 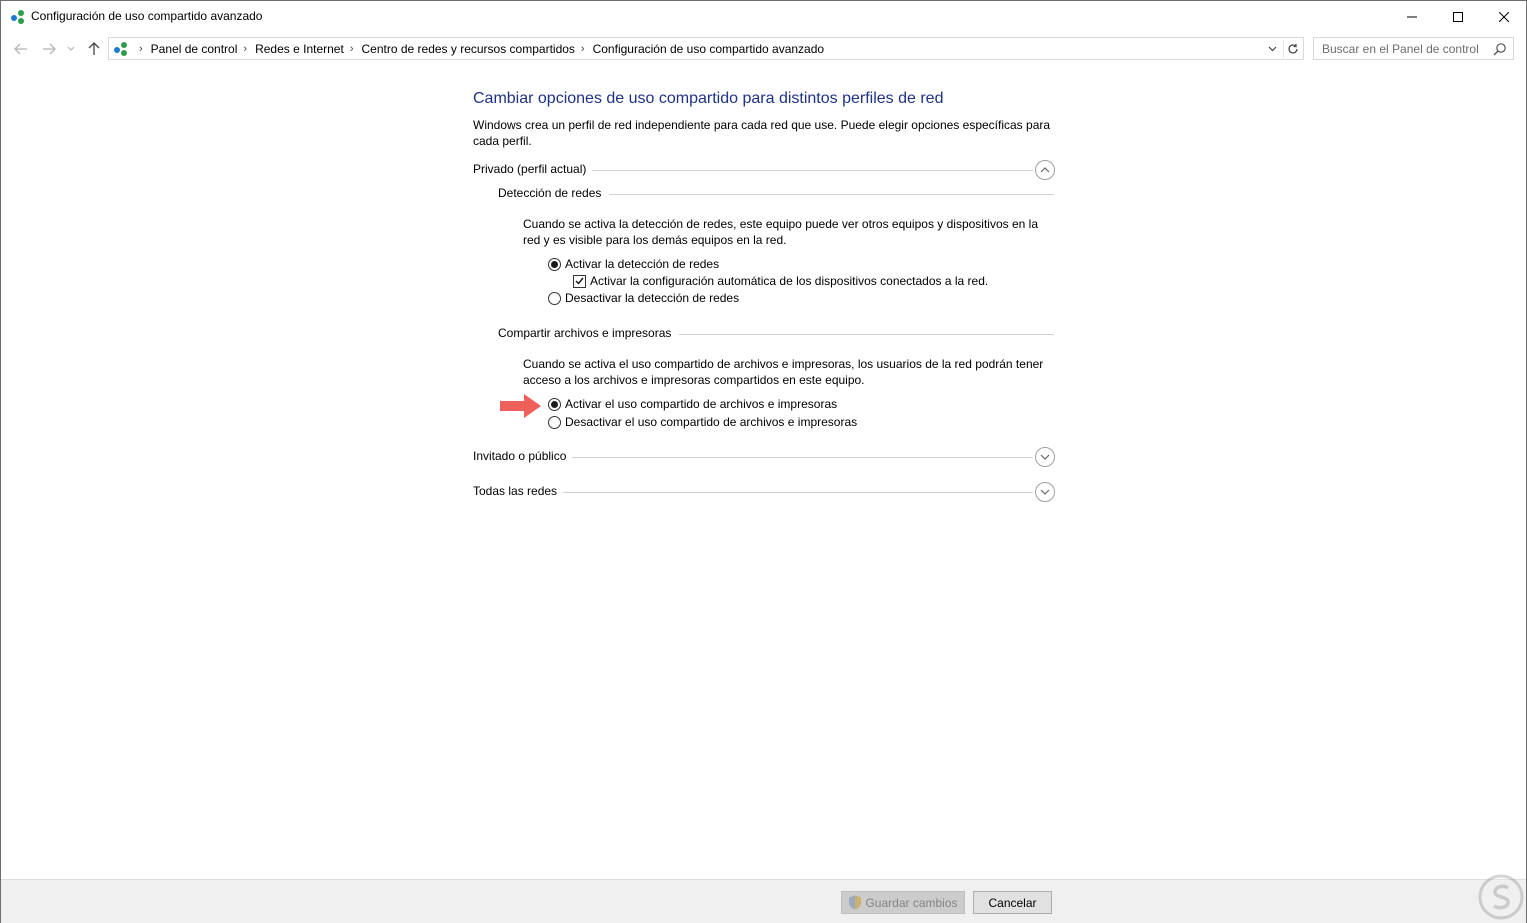 What do you see at coordinates (1500, 49) in the screenshot?
I see `search-icon` at bounding box center [1500, 49].